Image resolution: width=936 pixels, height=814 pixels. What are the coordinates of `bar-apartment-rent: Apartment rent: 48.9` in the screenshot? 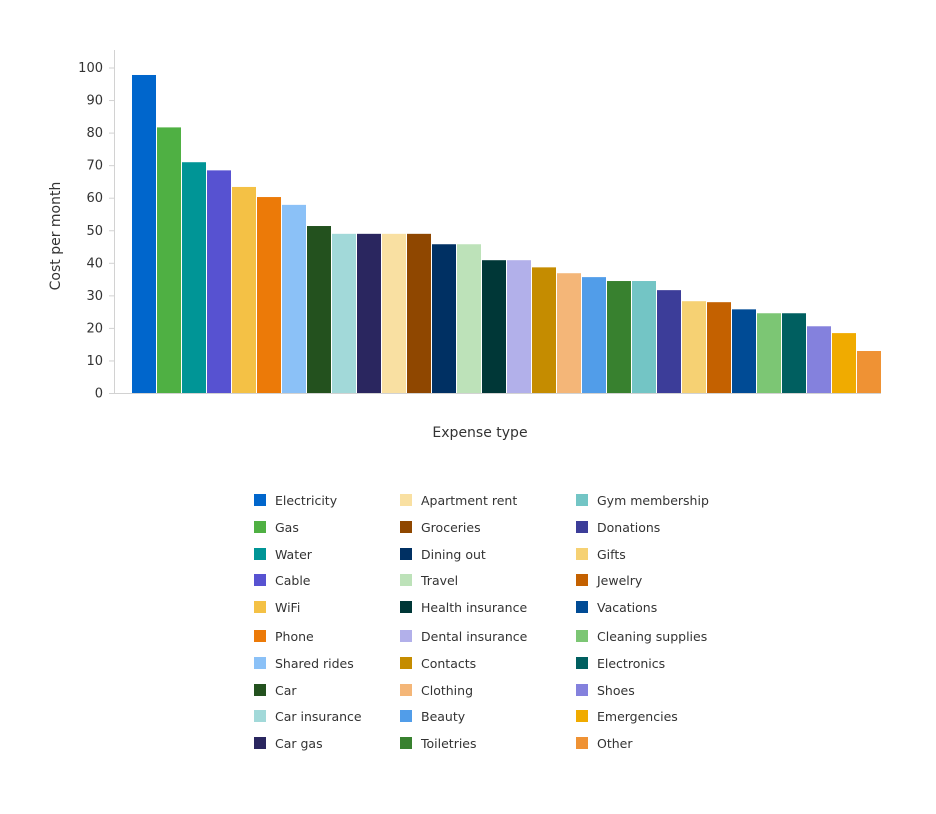 It's located at (394, 313).